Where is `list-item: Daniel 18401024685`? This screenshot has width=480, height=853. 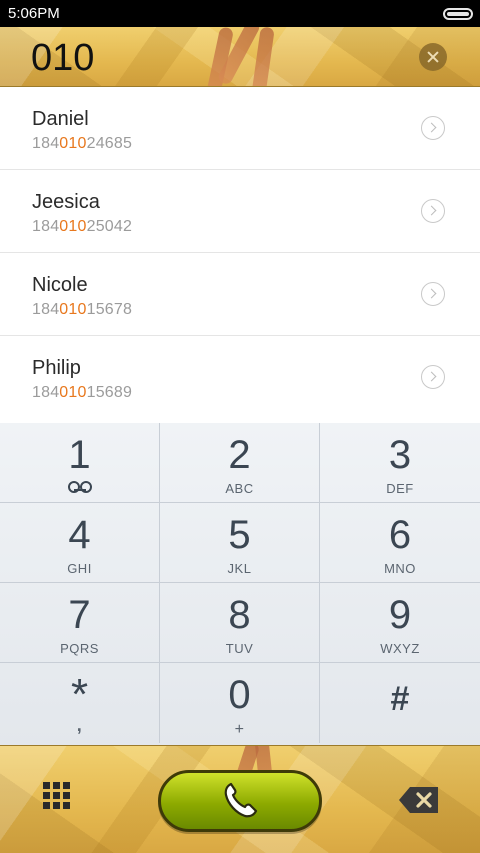
list-item: Daniel 18401024685 is located at coordinates (240, 128).